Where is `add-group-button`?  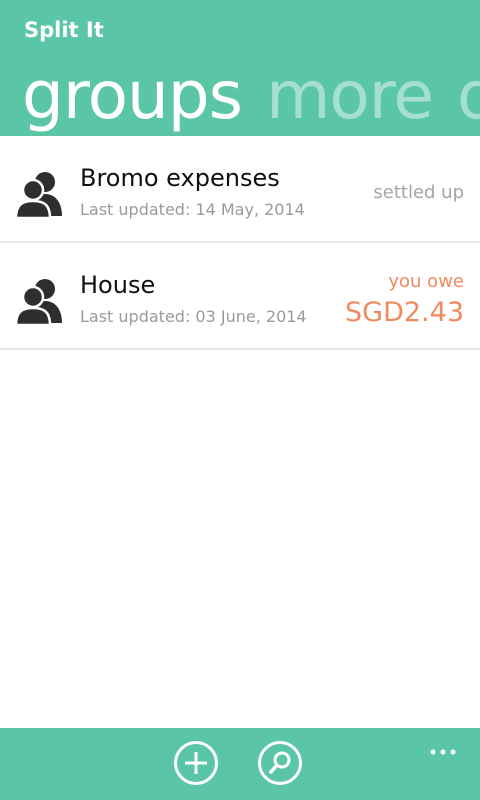
add-group-button is located at coordinates (196, 763).